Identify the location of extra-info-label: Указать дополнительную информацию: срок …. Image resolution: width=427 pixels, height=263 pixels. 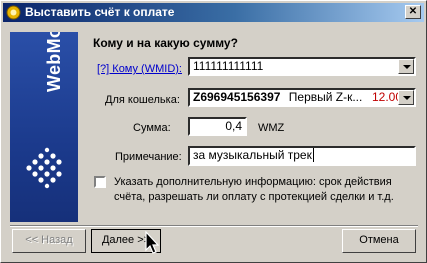
(264, 190).